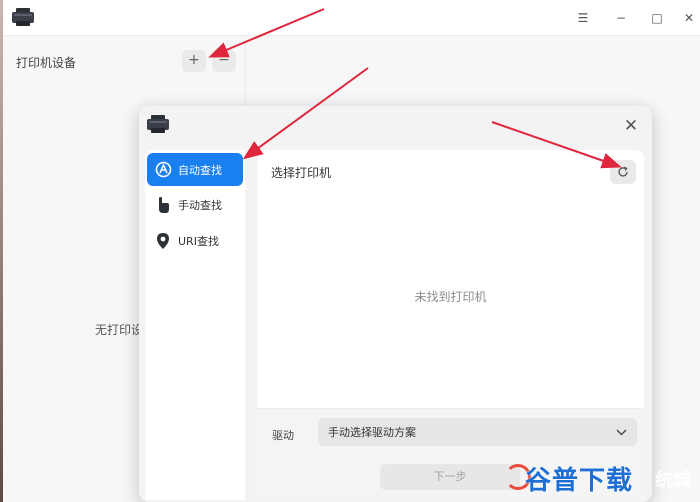 The width and height of the screenshot is (700, 502). I want to click on watermark: 谷普下载 统城, so click(602, 478).